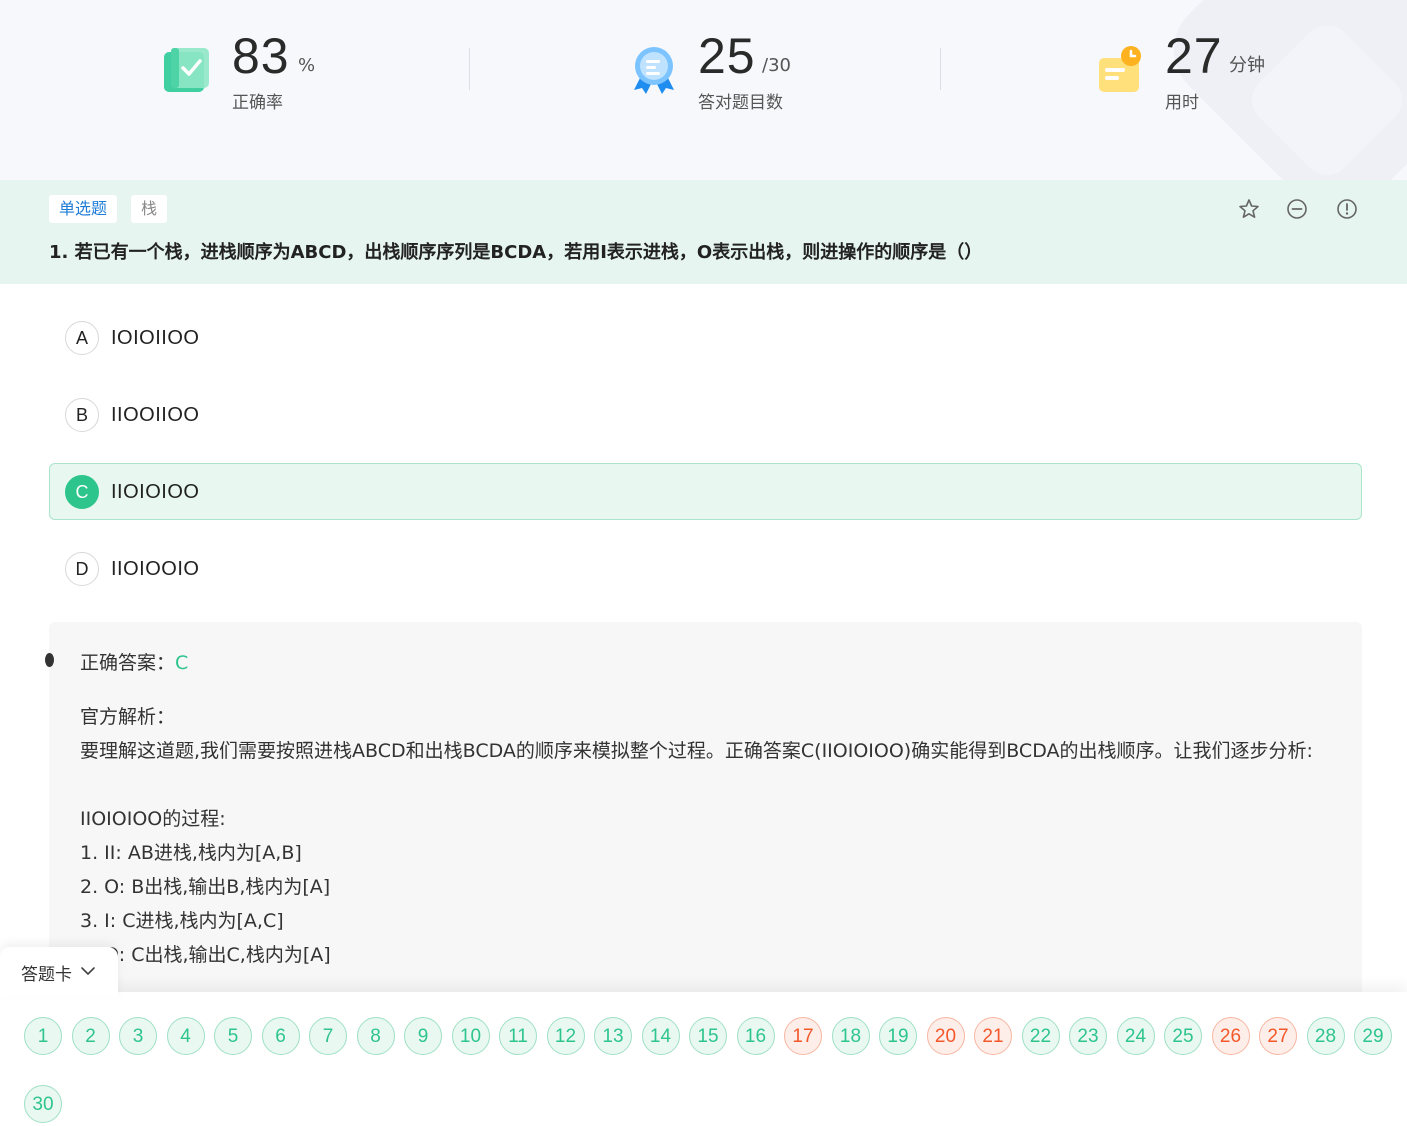 The width and height of the screenshot is (1407, 1126). I want to click on answer-card-item-20: 20, so click(945, 1036).